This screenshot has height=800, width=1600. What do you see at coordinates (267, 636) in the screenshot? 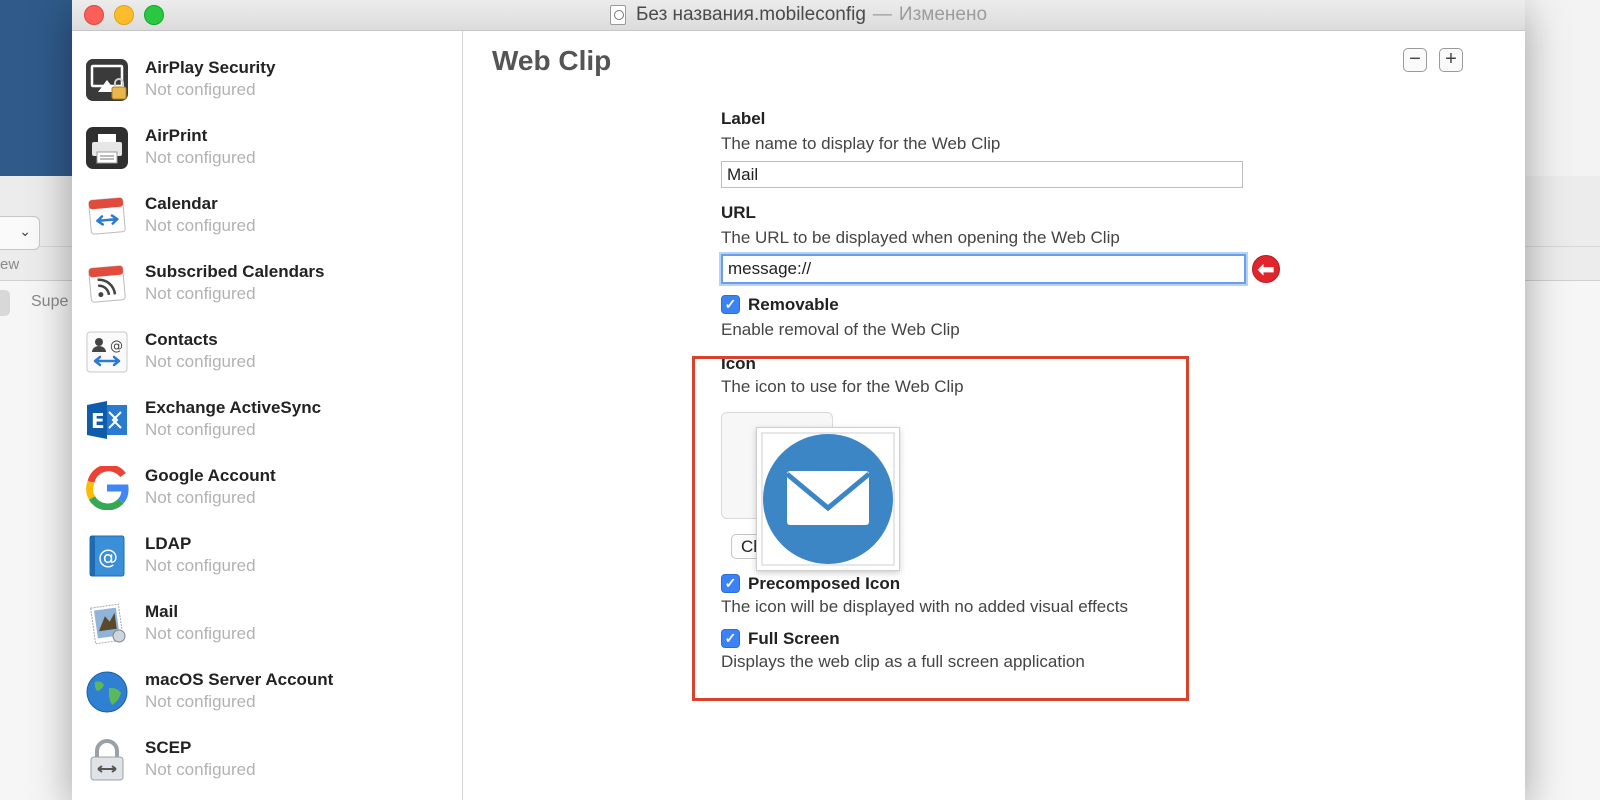
I see `sidebar-item-mail: Mail Not configured` at bounding box center [267, 636].